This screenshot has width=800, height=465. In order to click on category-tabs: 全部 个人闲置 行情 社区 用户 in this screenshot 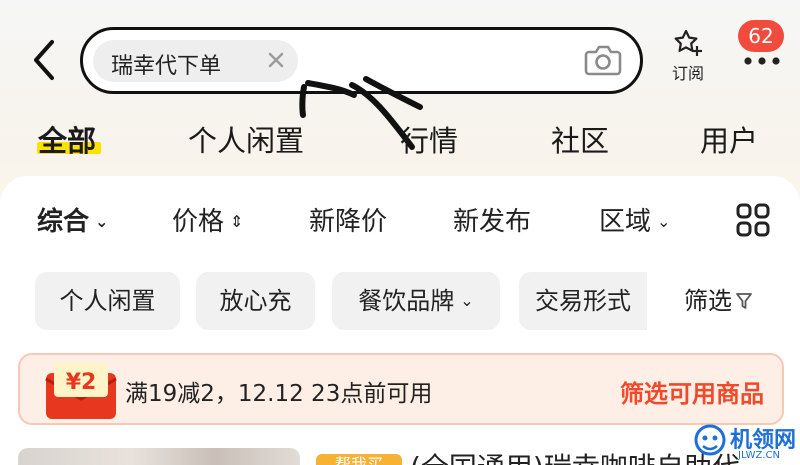, I will do `click(400, 136)`.